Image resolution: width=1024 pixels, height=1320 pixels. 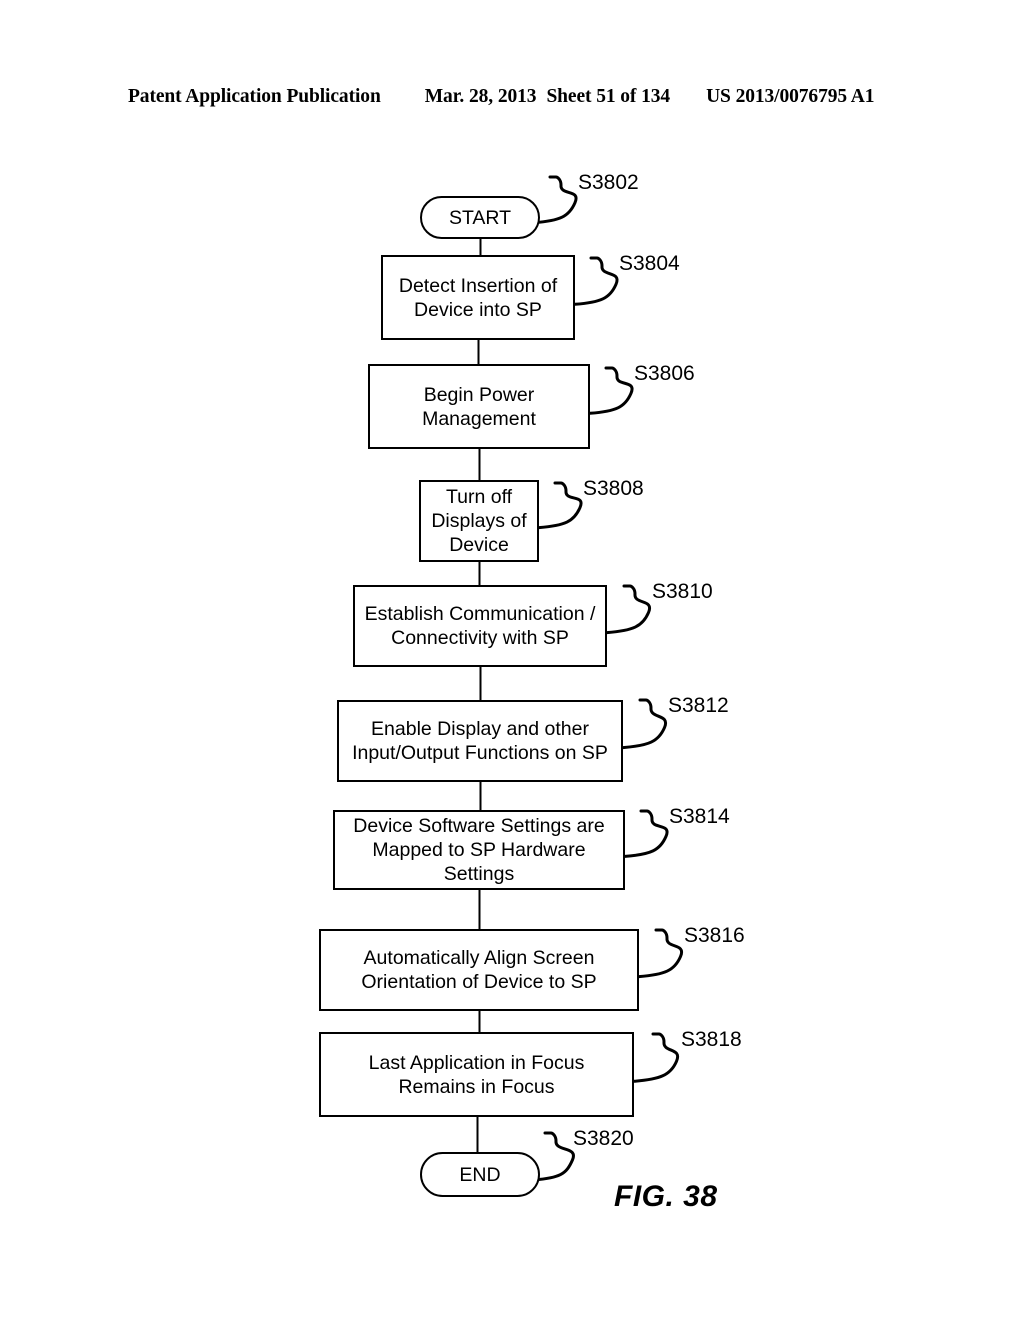 What do you see at coordinates (611, 390) in the screenshot?
I see `leader-line-S3806` at bounding box center [611, 390].